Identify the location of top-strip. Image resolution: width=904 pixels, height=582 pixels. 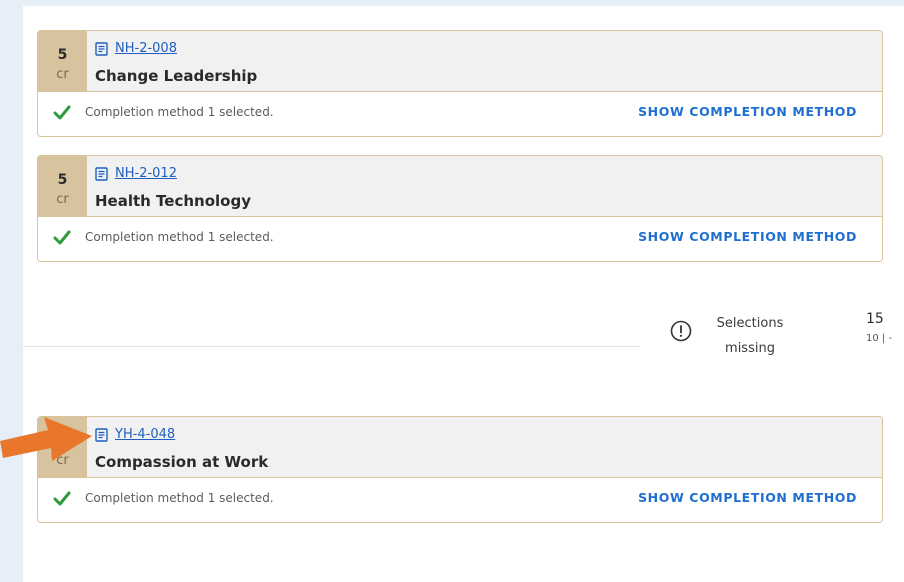
(452, 3).